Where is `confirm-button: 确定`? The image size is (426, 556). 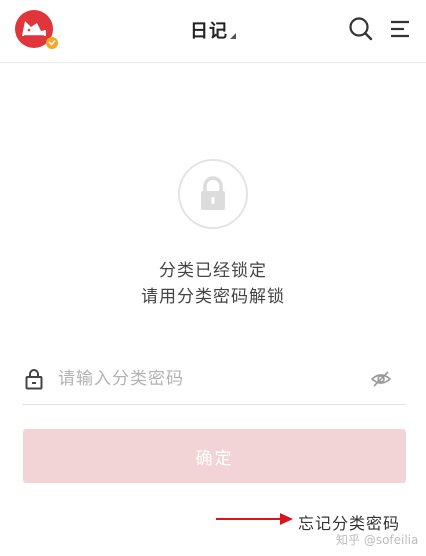
confirm-button: 确定 is located at coordinates (214, 456).